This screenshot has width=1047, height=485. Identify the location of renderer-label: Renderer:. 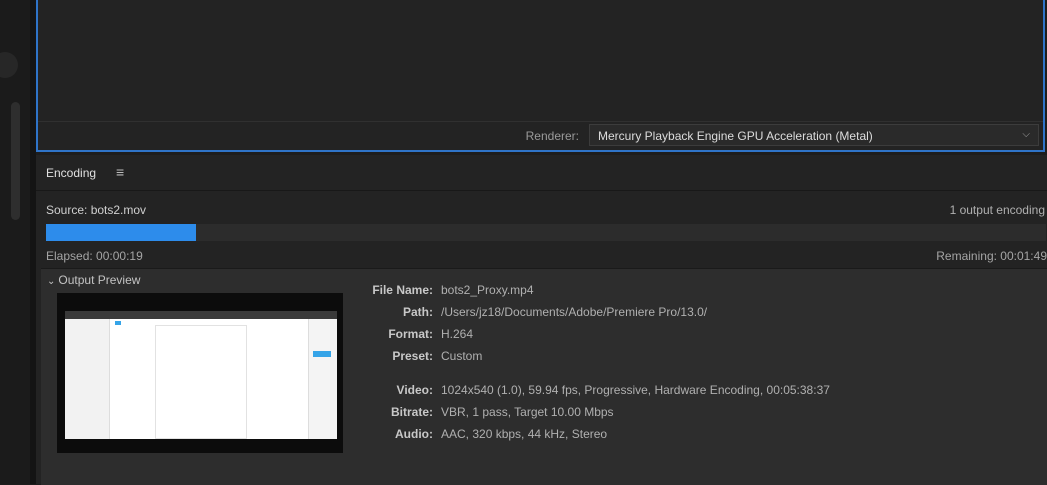
(552, 136).